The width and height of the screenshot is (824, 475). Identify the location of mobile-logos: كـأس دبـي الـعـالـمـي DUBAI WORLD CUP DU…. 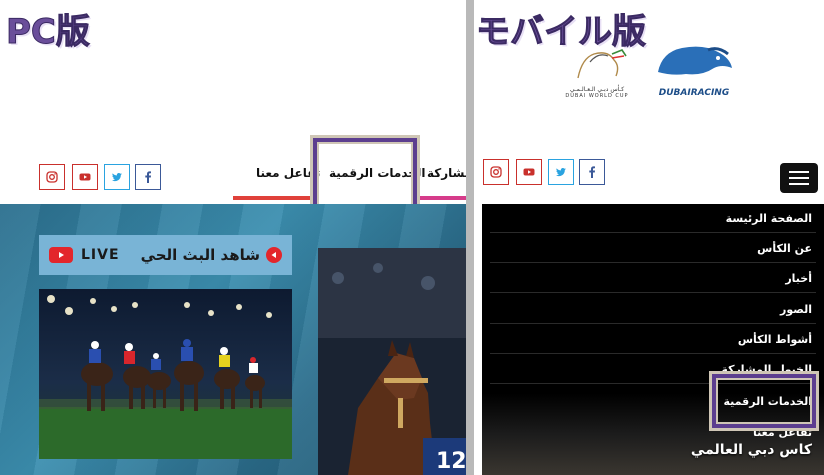
(649, 70).